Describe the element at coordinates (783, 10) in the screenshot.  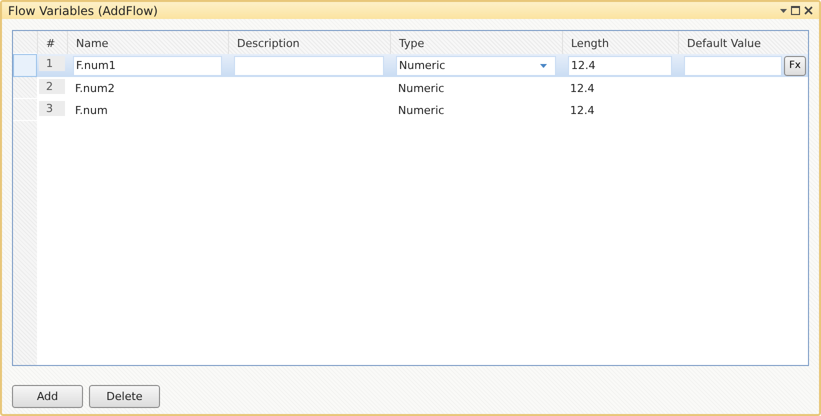
I see `dropdown-icon` at that location.